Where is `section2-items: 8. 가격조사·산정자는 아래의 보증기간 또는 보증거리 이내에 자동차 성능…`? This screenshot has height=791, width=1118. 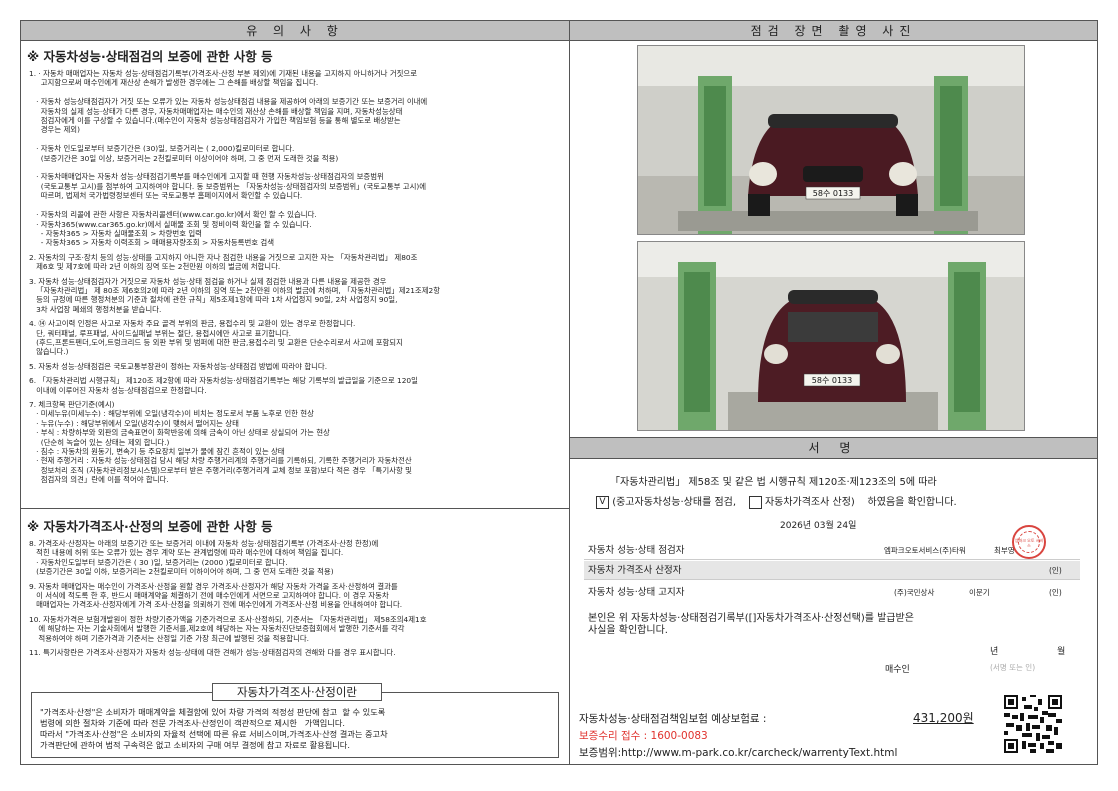 section2-items: 8. 가격조사·산정자는 아래의 보증기간 또는 보증거리 이내에 자동차 성능… is located at coordinates (295, 598).